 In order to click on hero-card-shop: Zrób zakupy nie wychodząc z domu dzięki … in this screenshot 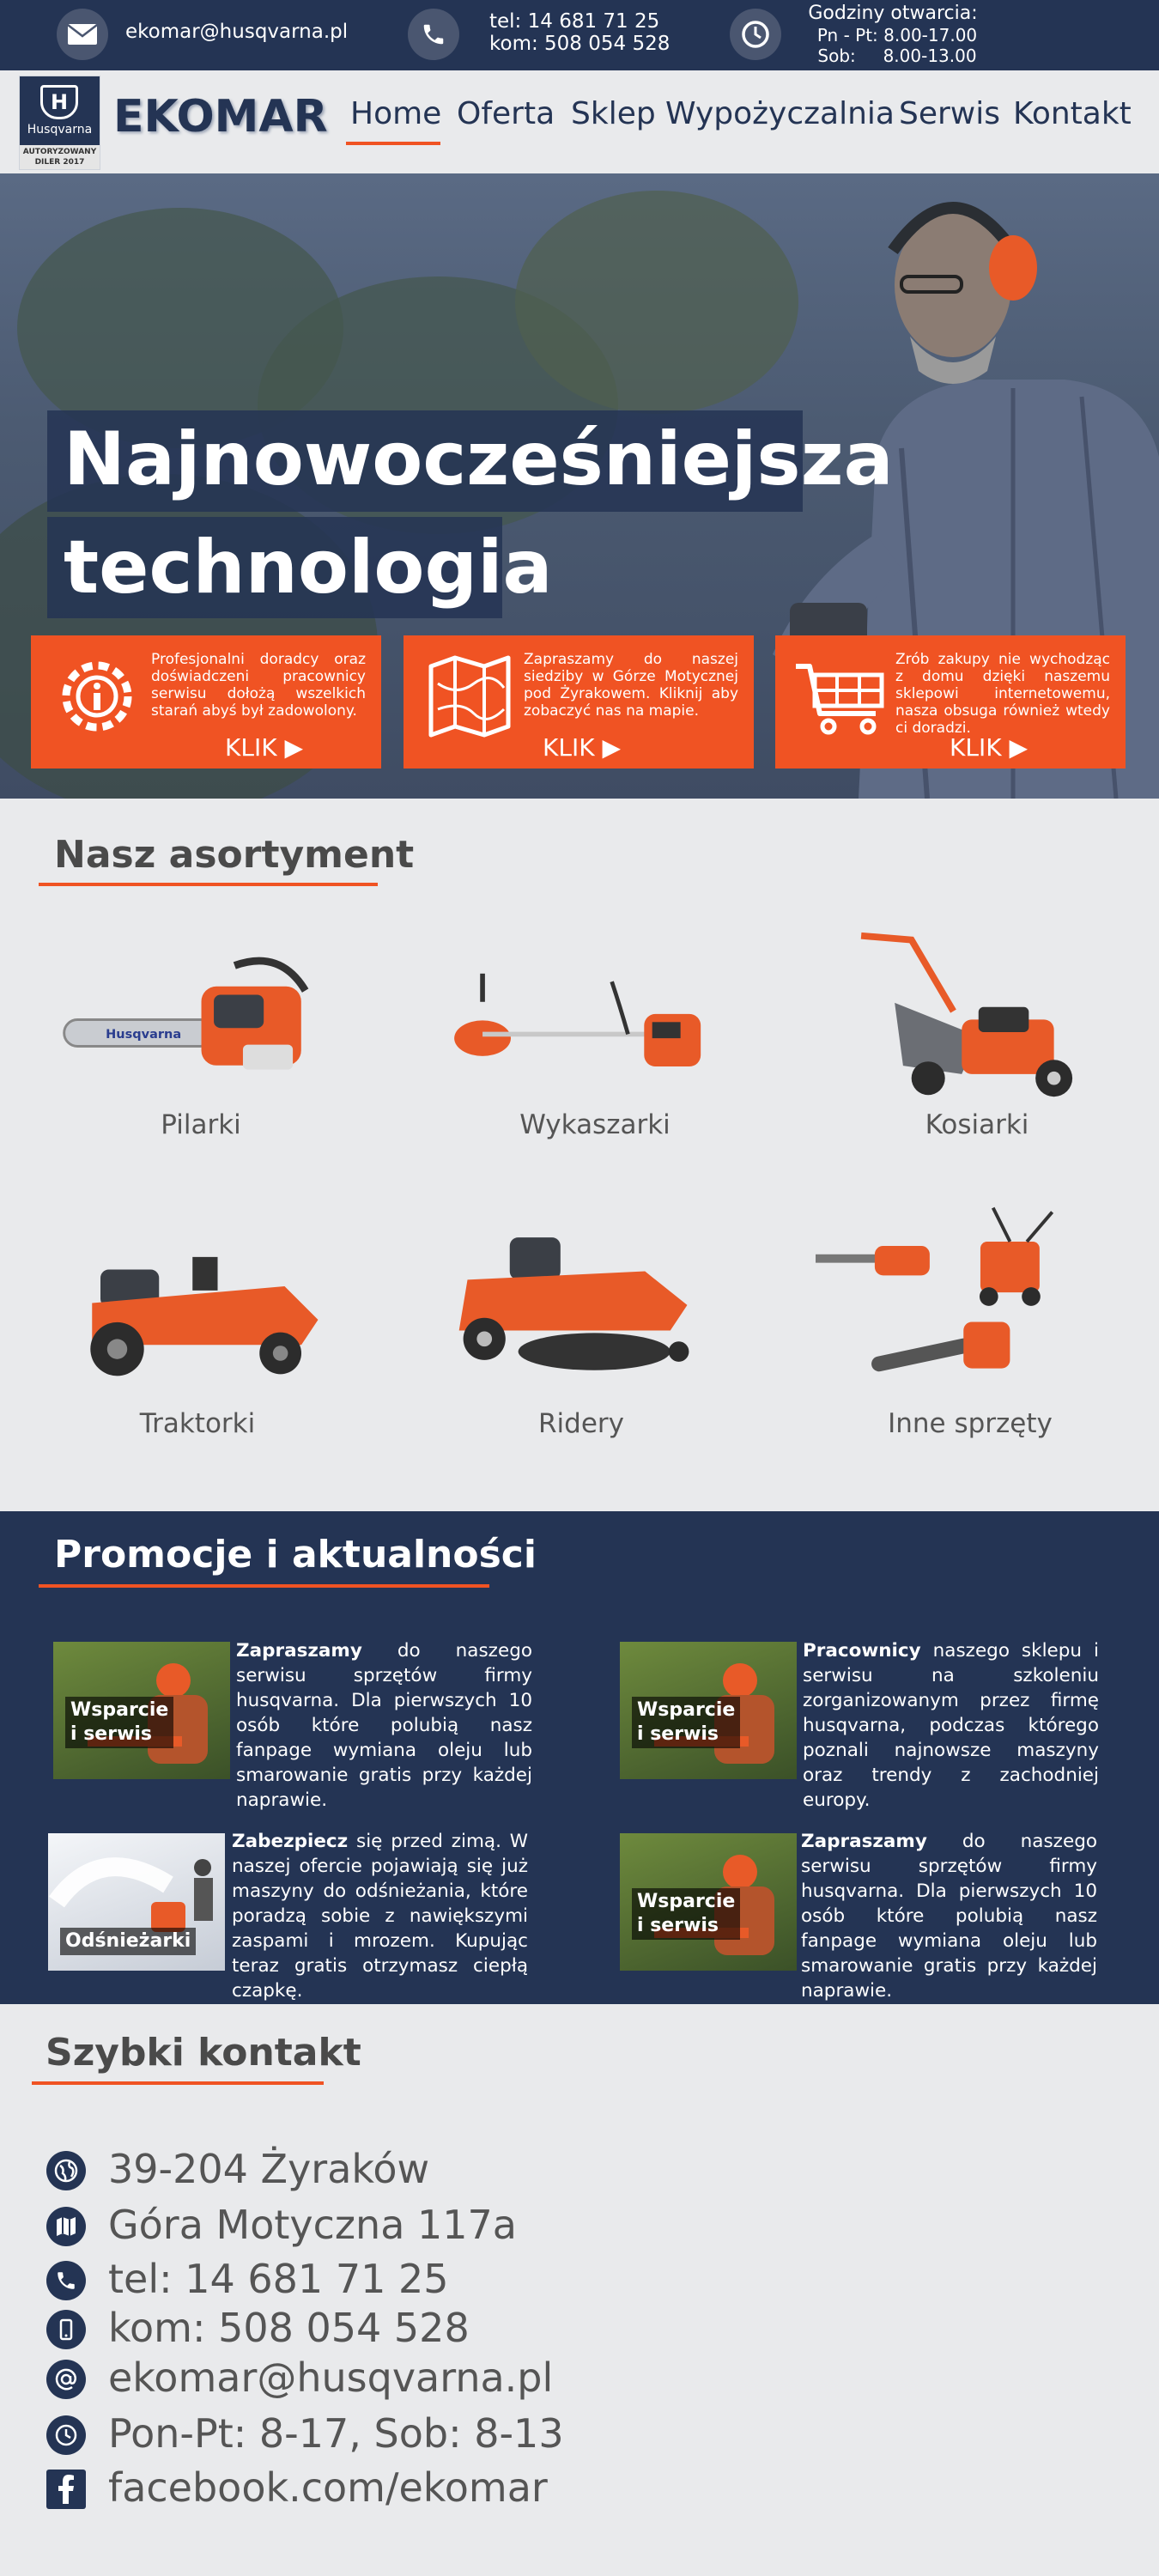, I will do `click(951, 702)`.